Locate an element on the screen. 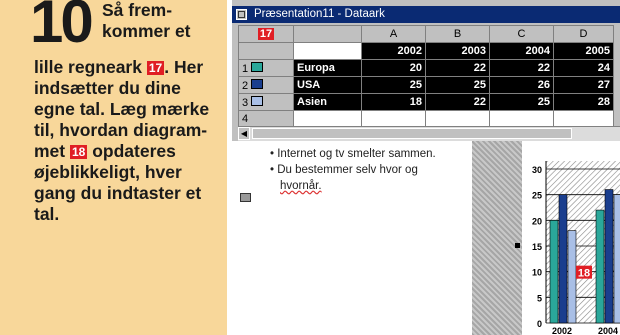 This screenshot has height=335, width=620. gray-divider is located at coordinates (497, 238).